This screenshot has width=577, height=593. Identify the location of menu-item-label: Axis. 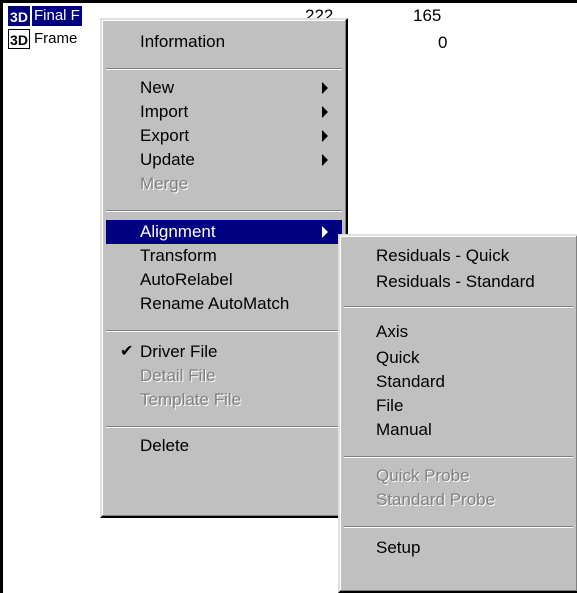
(392, 331).